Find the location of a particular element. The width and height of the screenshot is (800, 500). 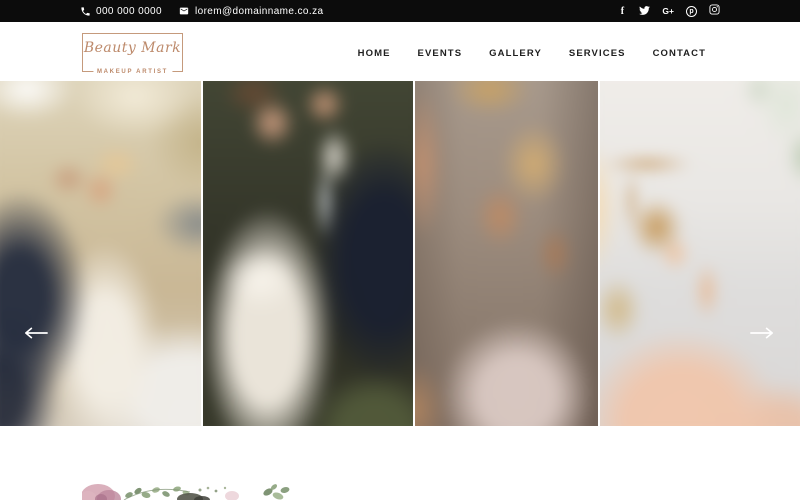

slider-next-arrow is located at coordinates (762, 333).